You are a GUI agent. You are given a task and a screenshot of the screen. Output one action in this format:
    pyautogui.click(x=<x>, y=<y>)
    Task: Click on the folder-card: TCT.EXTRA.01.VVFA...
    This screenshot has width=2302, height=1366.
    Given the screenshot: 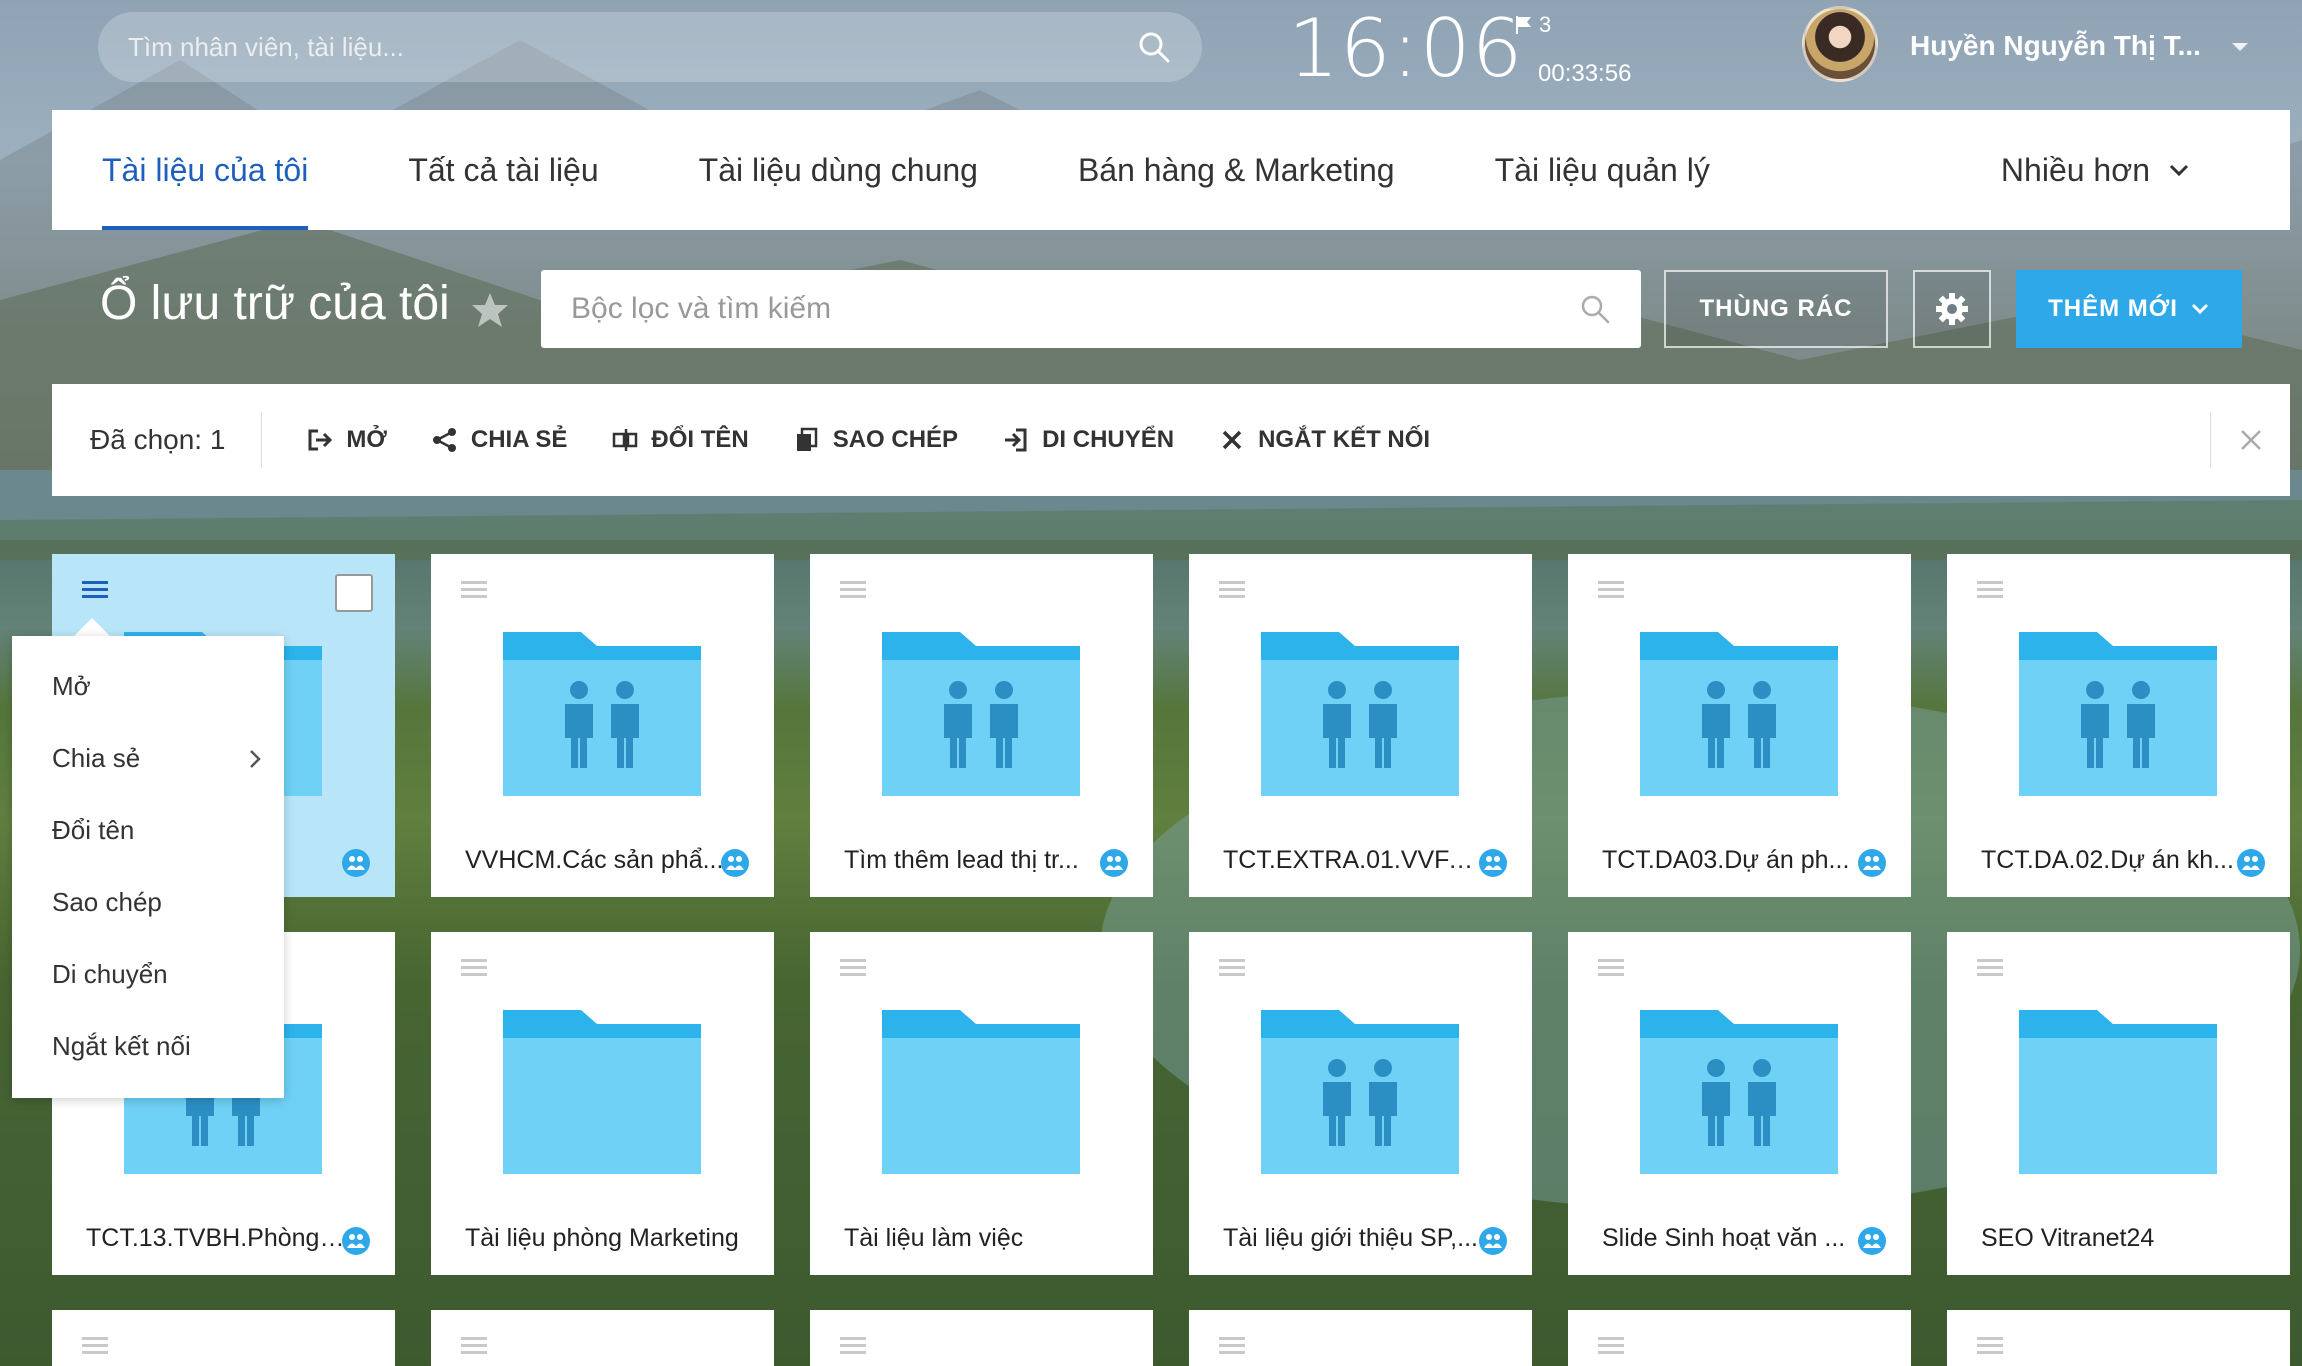 What is the action you would take?
    pyautogui.click(x=1360, y=725)
    